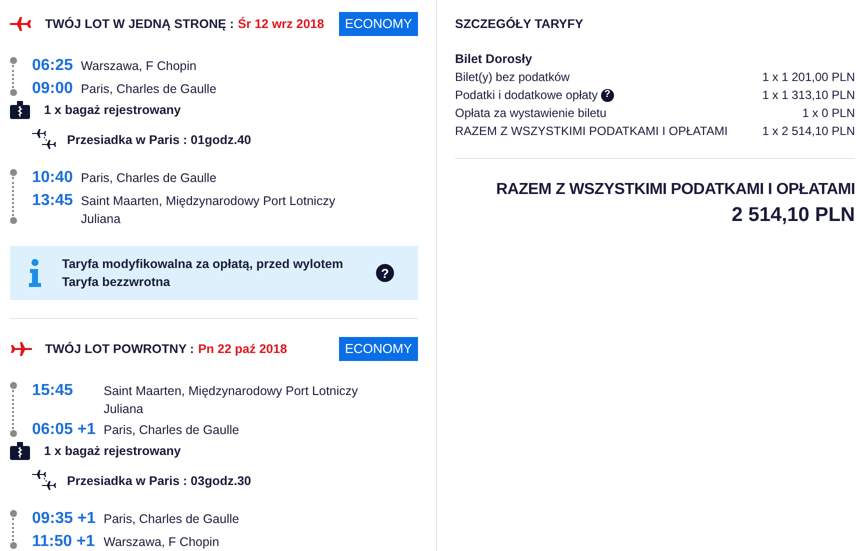 The width and height of the screenshot is (857, 551). What do you see at coordinates (64, 541) in the screenshot?
I see `flight-time: 11:50 +1` at bounding box center [64, 541].